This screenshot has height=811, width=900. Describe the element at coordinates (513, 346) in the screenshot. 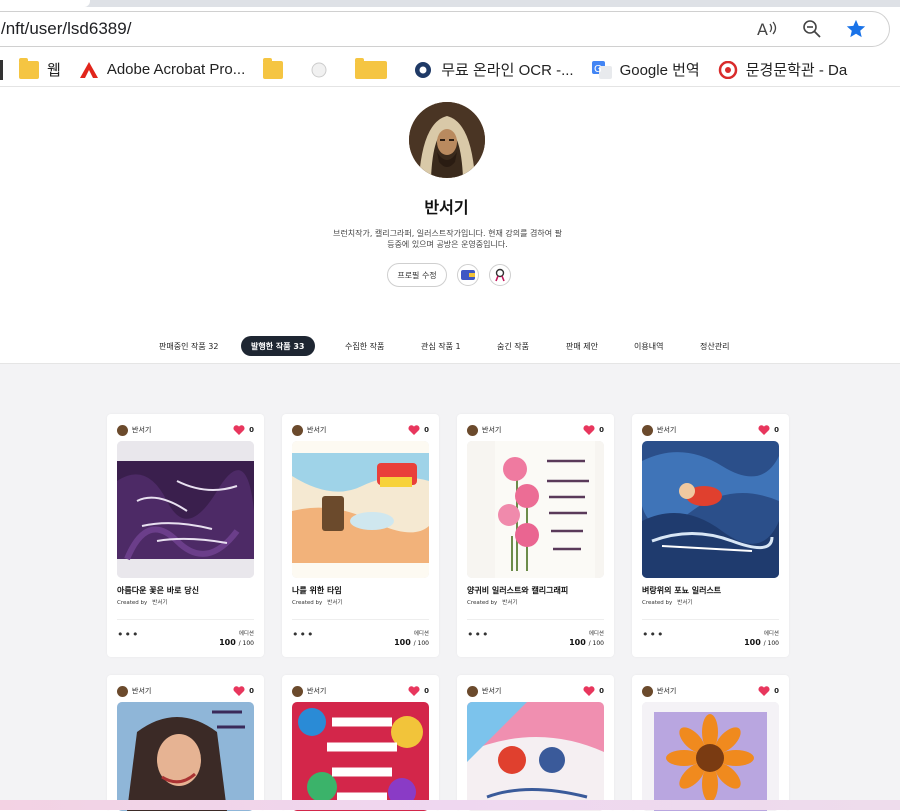

I see `tab-hidden: 숨긴 작품` at that location.